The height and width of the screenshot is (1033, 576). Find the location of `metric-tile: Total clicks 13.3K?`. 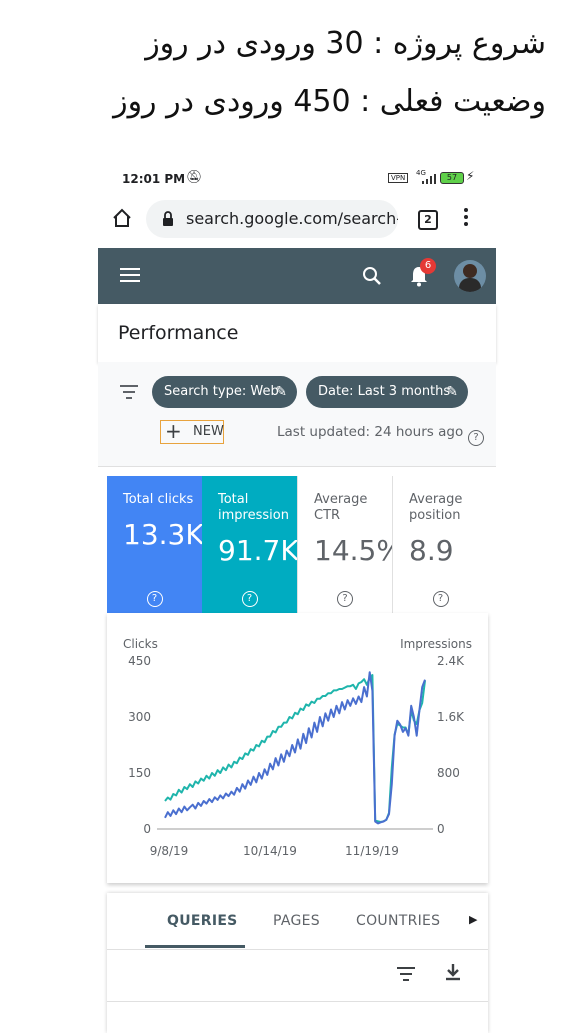

metric-tile: Total clicks 13.3K? is located at coordinates (154, 544).